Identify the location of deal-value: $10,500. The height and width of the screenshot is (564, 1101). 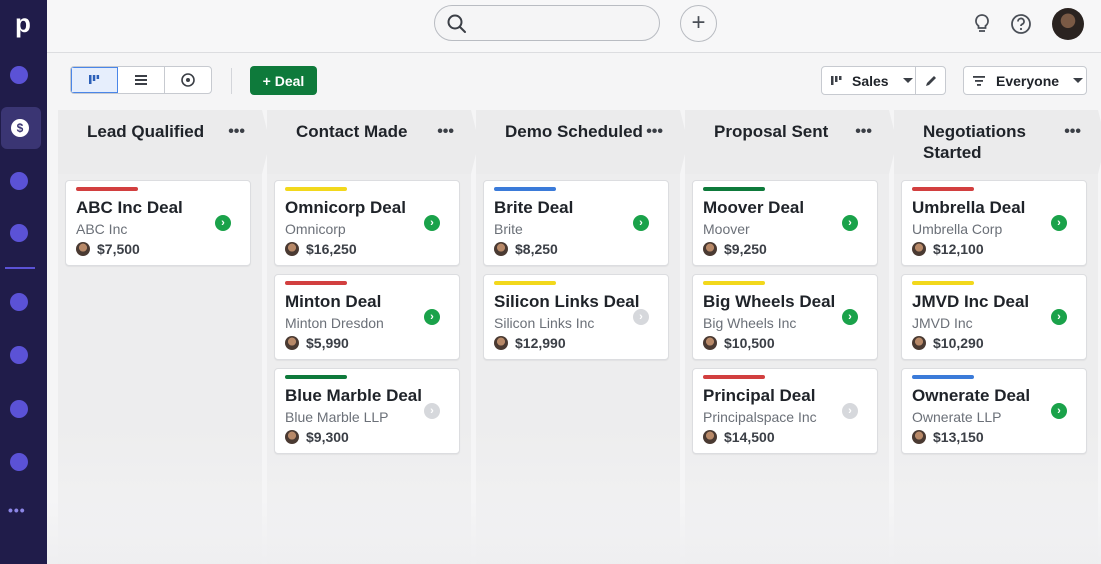
(749, 343).